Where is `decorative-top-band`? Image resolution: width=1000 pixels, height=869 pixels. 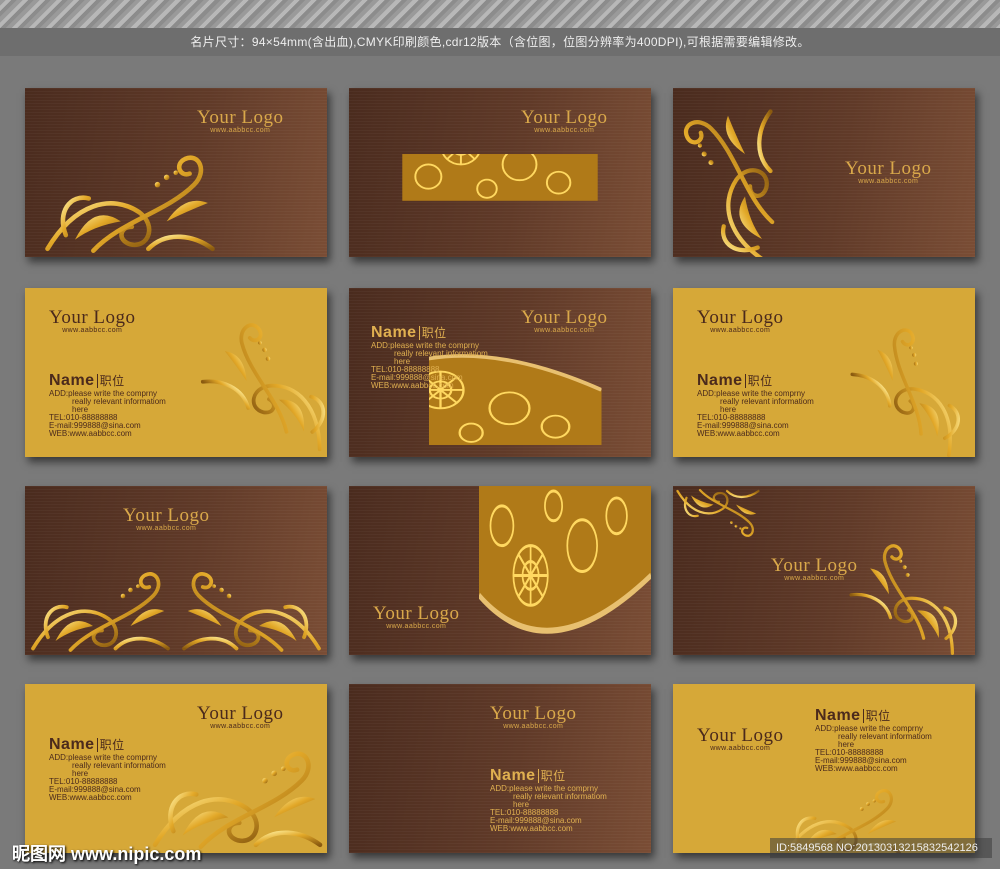 decorative-top-band is located at coordinates (500, 14).